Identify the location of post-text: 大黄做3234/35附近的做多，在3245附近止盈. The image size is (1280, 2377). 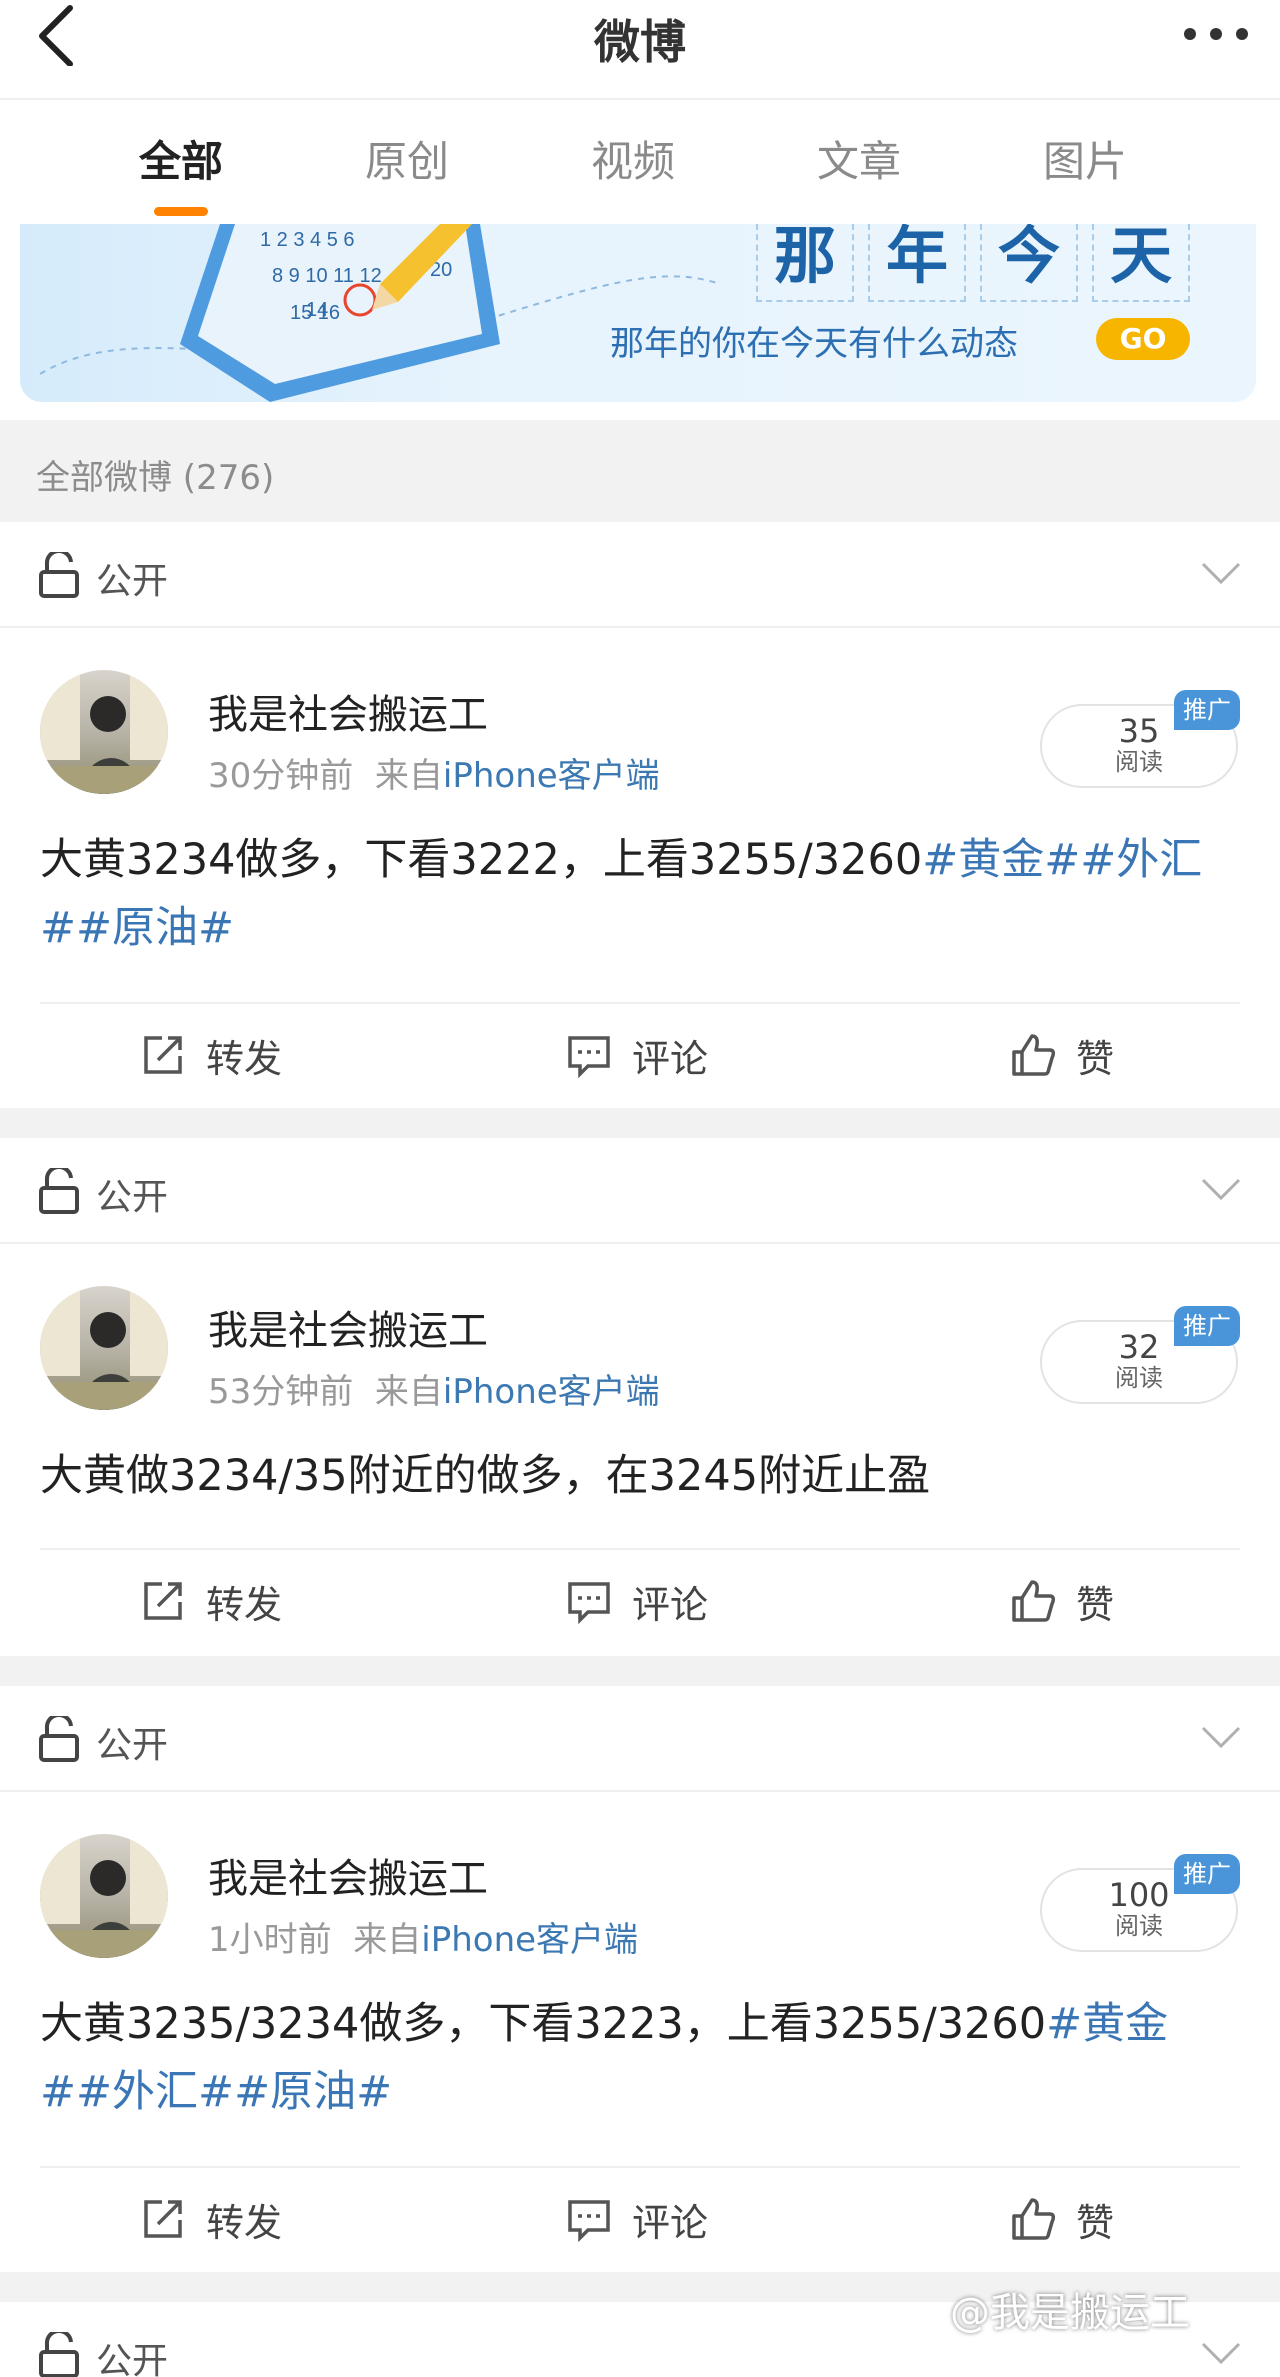
(640, 1476).